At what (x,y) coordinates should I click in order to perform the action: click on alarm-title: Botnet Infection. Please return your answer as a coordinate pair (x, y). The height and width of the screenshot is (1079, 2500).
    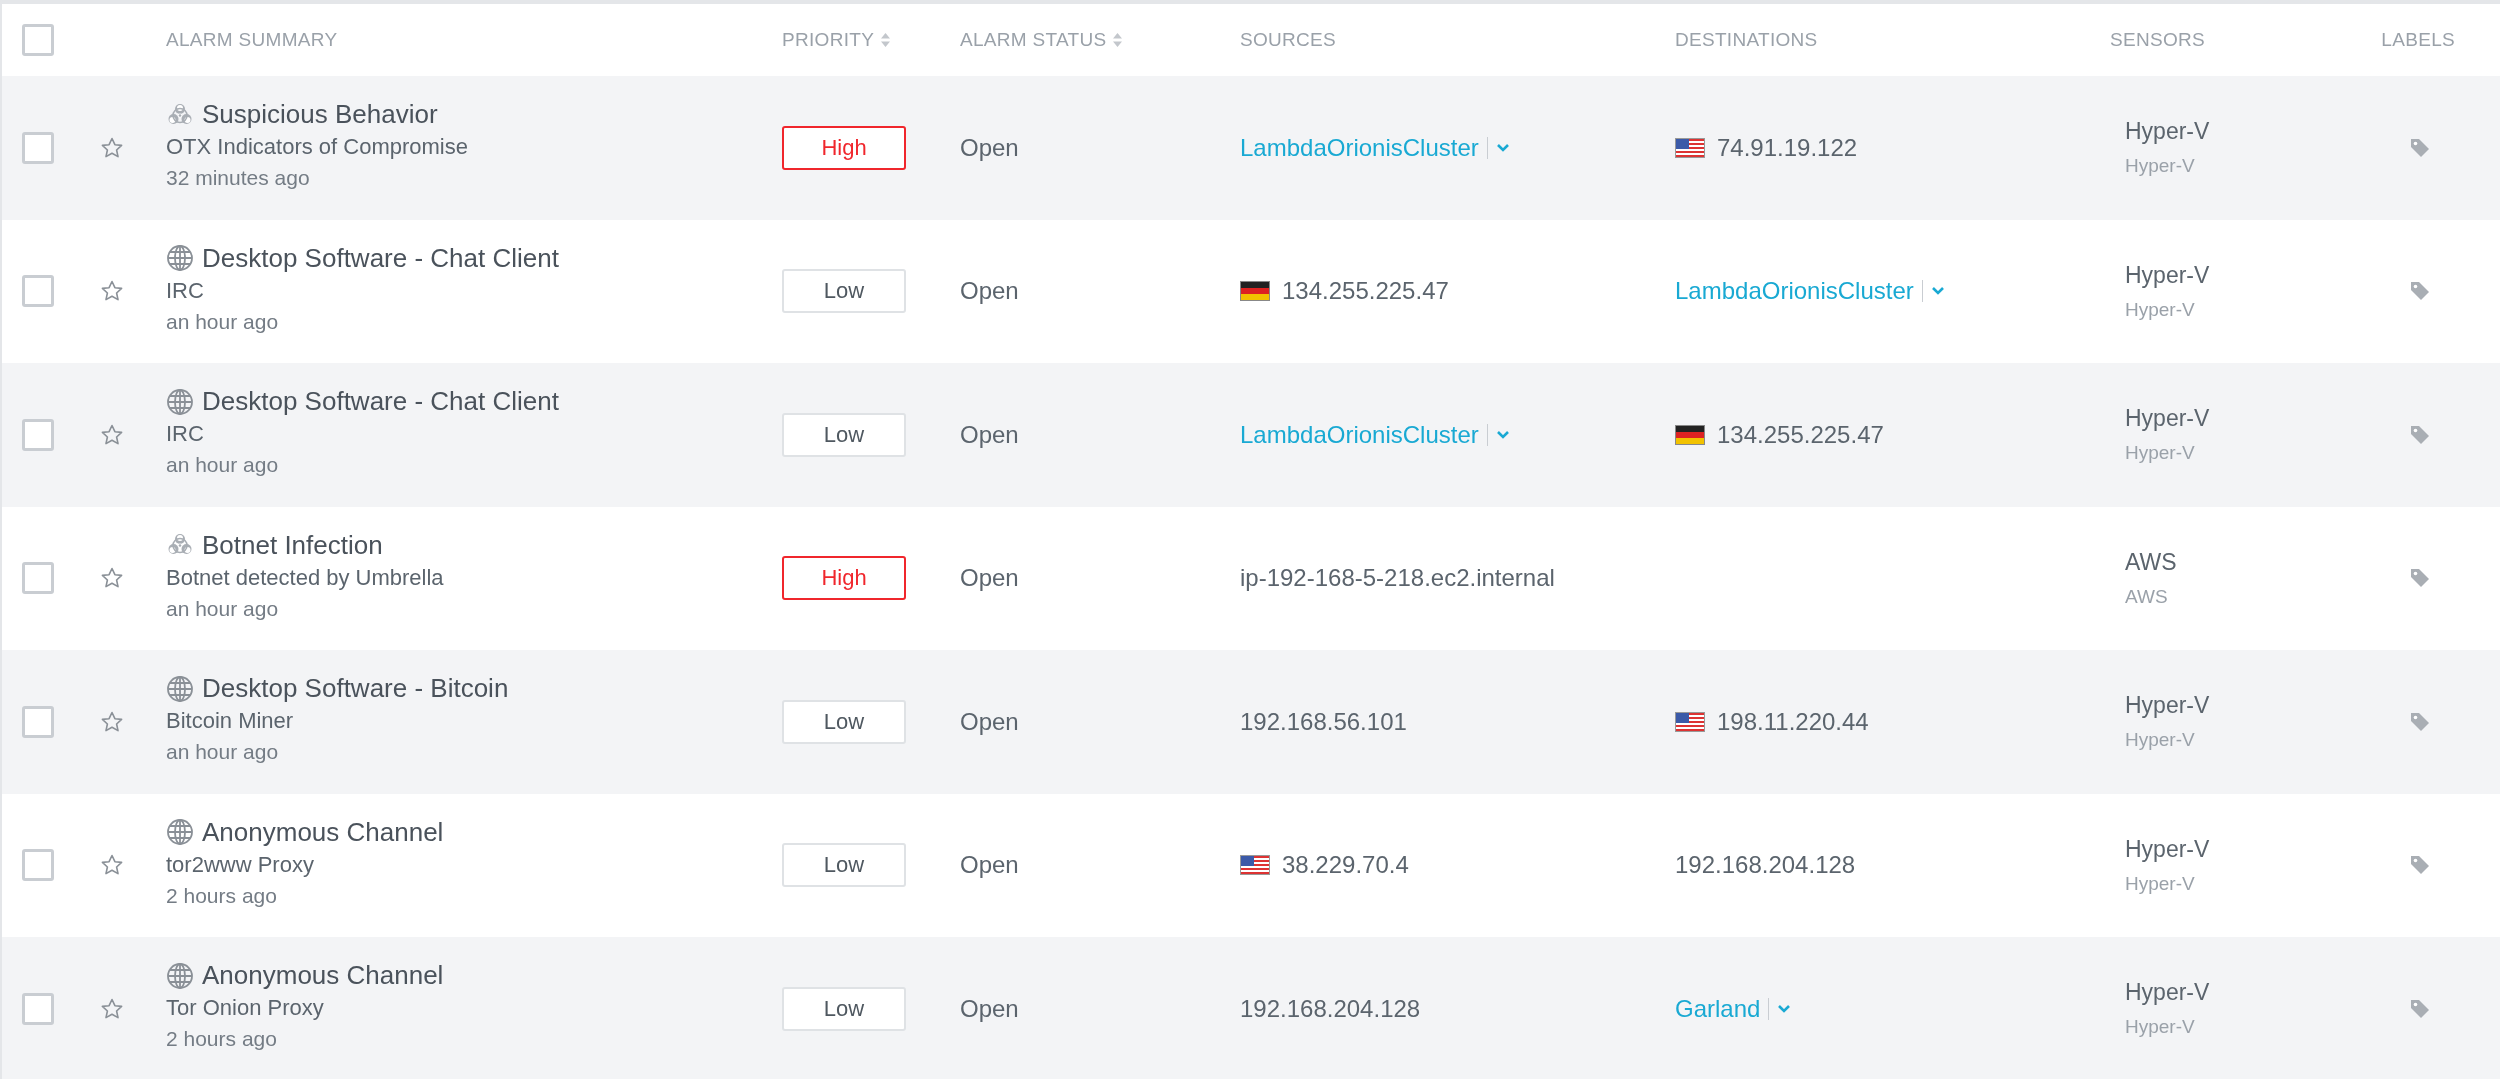
    Looking at the image, I should click on (292, 545).